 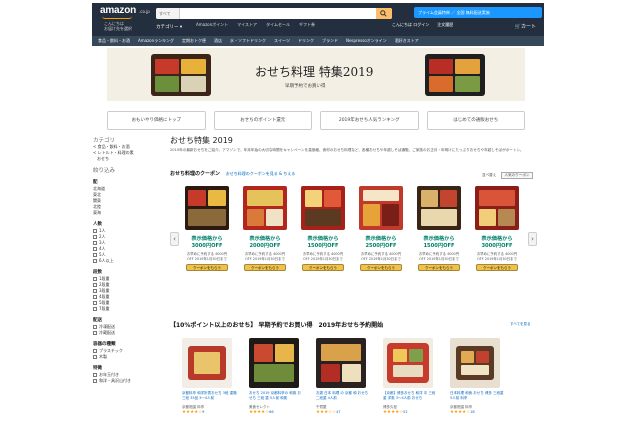 What do you see at coordinates (194, 41) in the screenshot?
I see `subnav-item: 定期おトク便` at bounding box center [194, 41].